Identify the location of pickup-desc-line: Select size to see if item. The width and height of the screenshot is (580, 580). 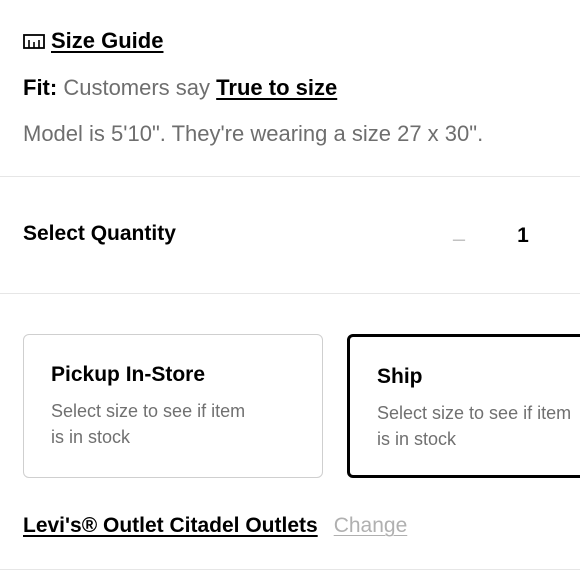
(148, 411).